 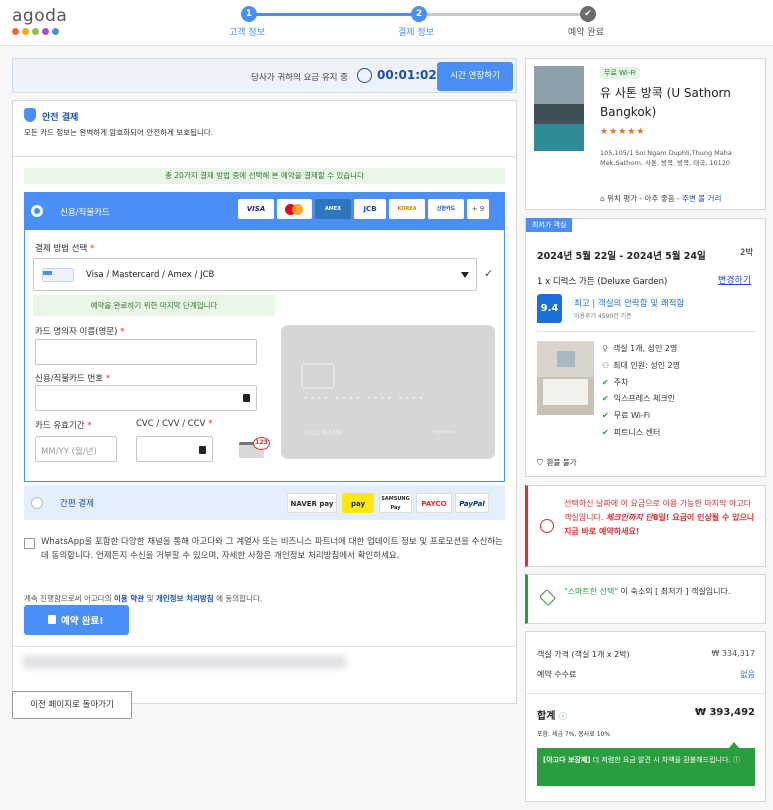 I want to click on card-option-header: 신용/직불카드 VISA AMEX JCB KOREA 신한카드 + 9, so click(x=264, y=211).